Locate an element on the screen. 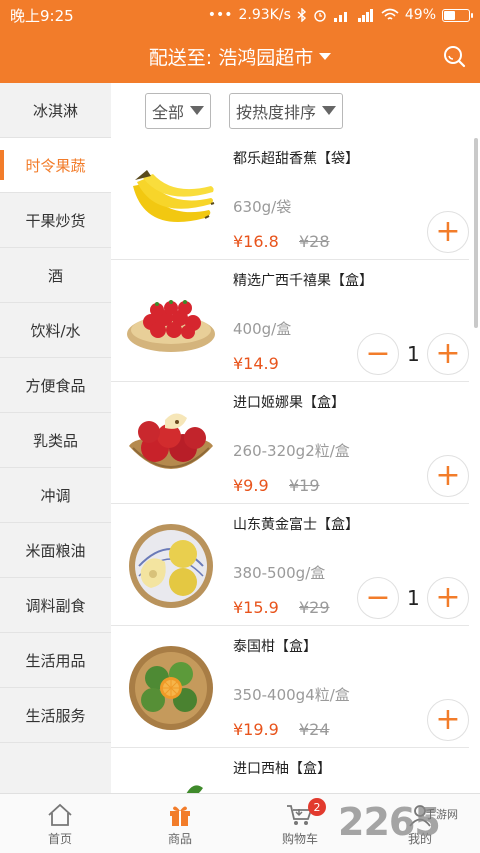  original-price: ¥24 is located at coordinates (314, 729).